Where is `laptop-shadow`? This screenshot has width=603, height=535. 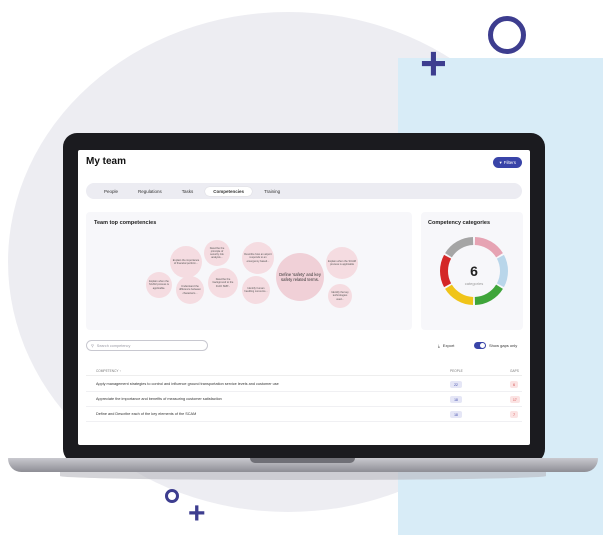 laptop-shadow is located at coordinates (303, 476).